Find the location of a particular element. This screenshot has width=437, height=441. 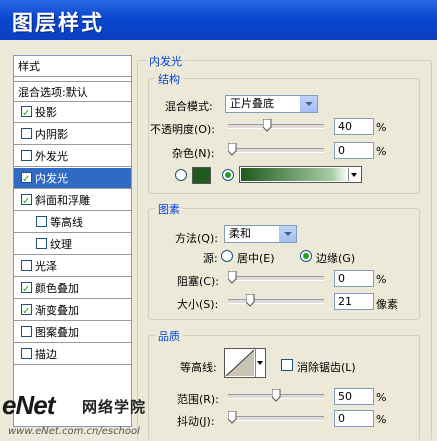

style-item: 渐变叠加 is located at coordinates (72, 311).